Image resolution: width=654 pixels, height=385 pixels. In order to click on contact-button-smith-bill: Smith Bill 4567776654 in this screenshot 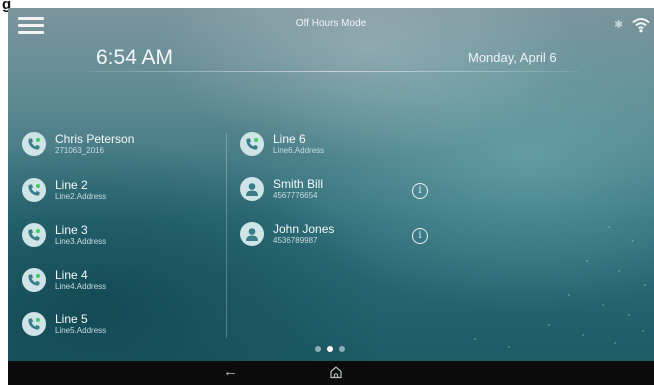, I will do `click(281, 189)`.